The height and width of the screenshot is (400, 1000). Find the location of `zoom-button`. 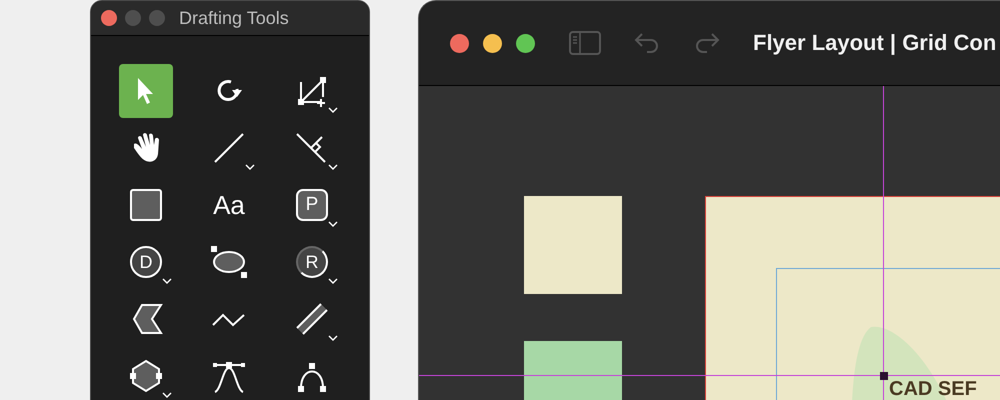

zoom-button is located at coordinates (525, 43).